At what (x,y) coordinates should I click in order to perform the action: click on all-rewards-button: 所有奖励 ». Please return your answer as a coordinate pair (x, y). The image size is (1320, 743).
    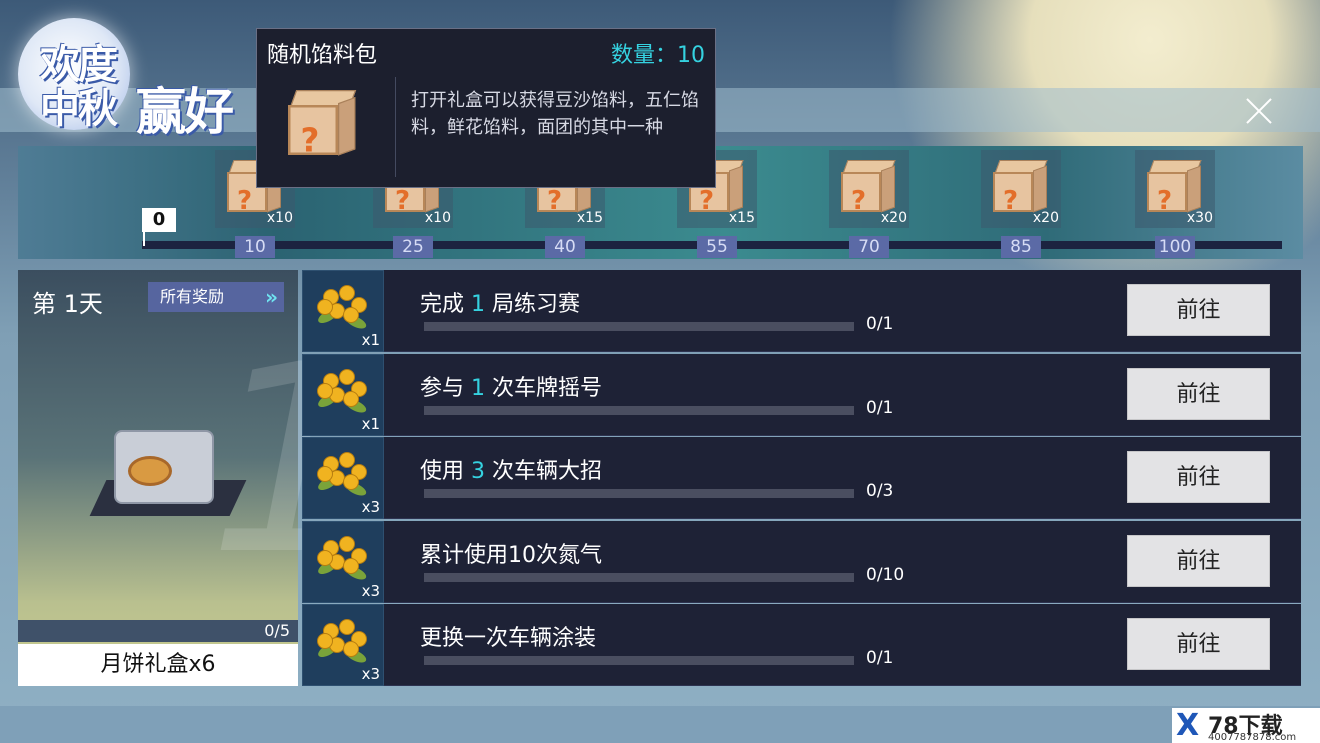
    Looking at the image, I should click on (216, 297).